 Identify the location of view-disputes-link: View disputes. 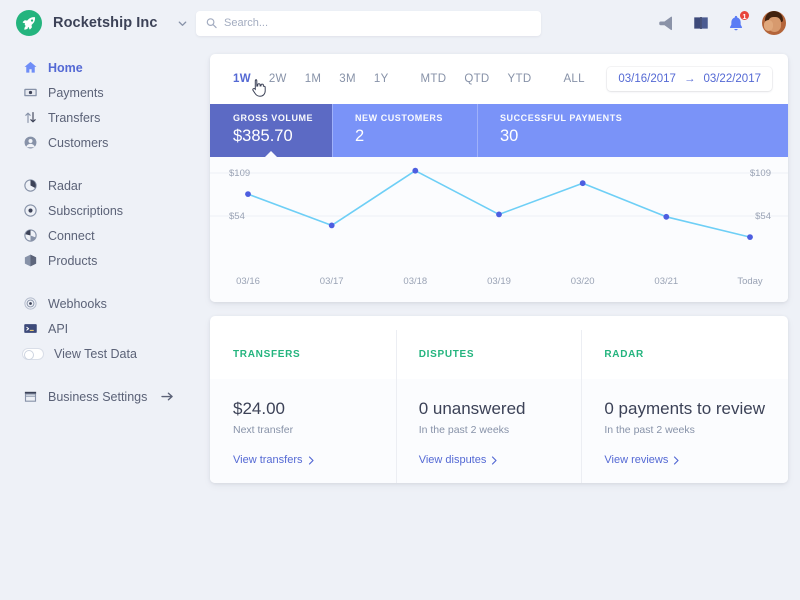
(489, 460).